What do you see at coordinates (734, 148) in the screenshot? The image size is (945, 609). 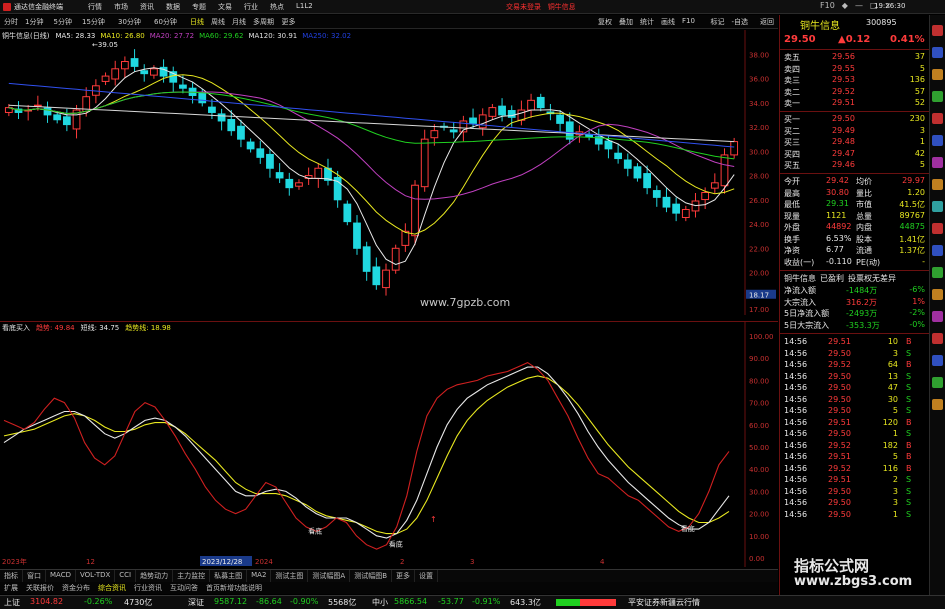 I see `candle-up` at bounding box center [734, 148].